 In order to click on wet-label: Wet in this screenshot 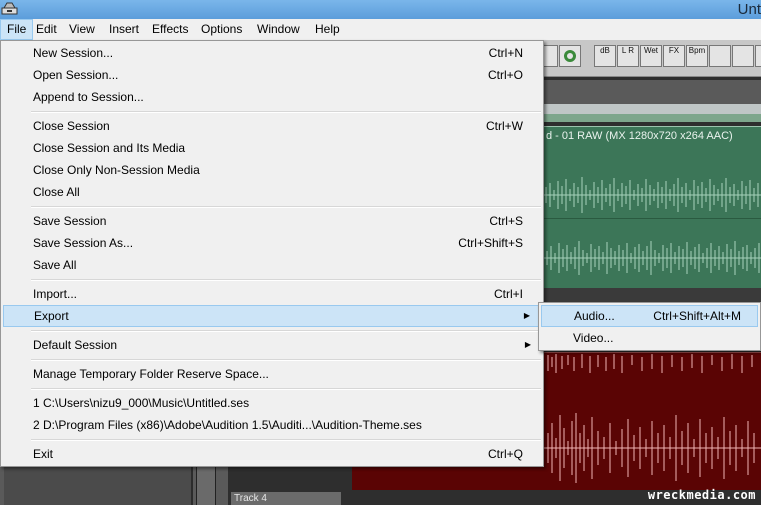, I will do `click(651, 50)`.